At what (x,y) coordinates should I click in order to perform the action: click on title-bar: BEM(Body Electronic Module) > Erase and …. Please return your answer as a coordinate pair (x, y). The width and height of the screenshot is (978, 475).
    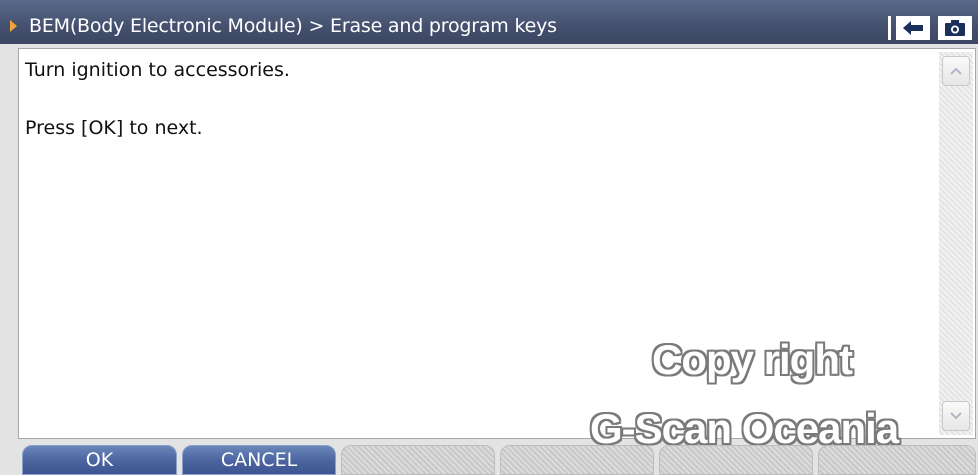
    Looking at the image, I should click on (489, 22).